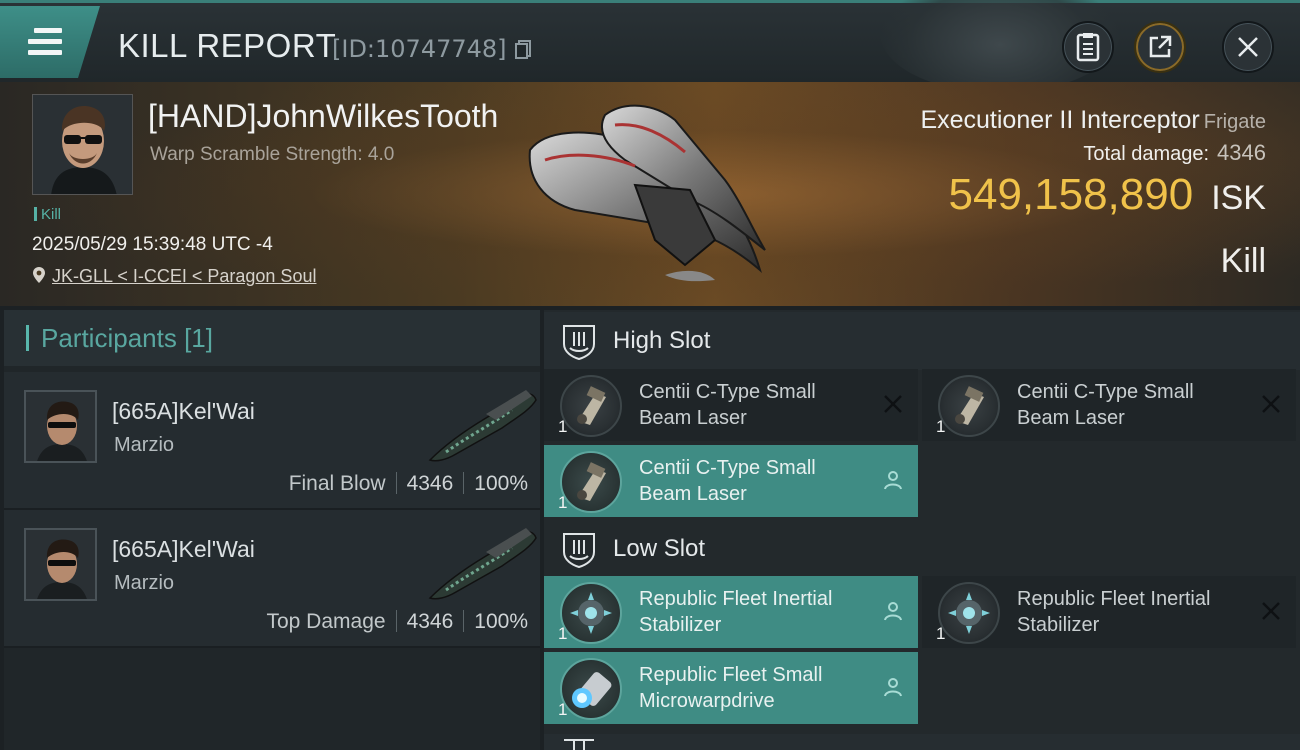 This screenshot has width=1300, height=750. I want to click on kill-tag: Kill, so click(47, 214).